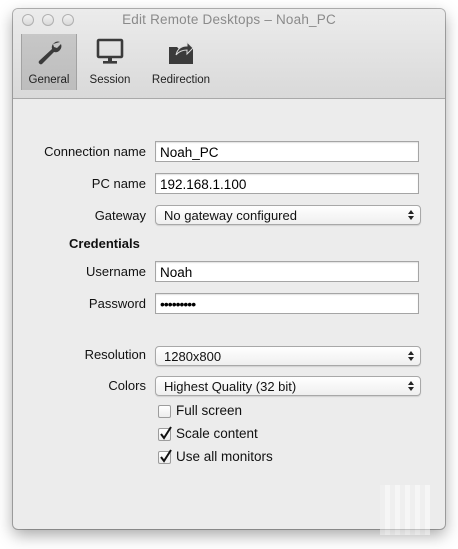 This screenshot has height=549, width=458. What do you see at coordinates (193, 356) in the screenshot?
I see `resolution-select-value: 1280x800` at bounding box center [193, 356].